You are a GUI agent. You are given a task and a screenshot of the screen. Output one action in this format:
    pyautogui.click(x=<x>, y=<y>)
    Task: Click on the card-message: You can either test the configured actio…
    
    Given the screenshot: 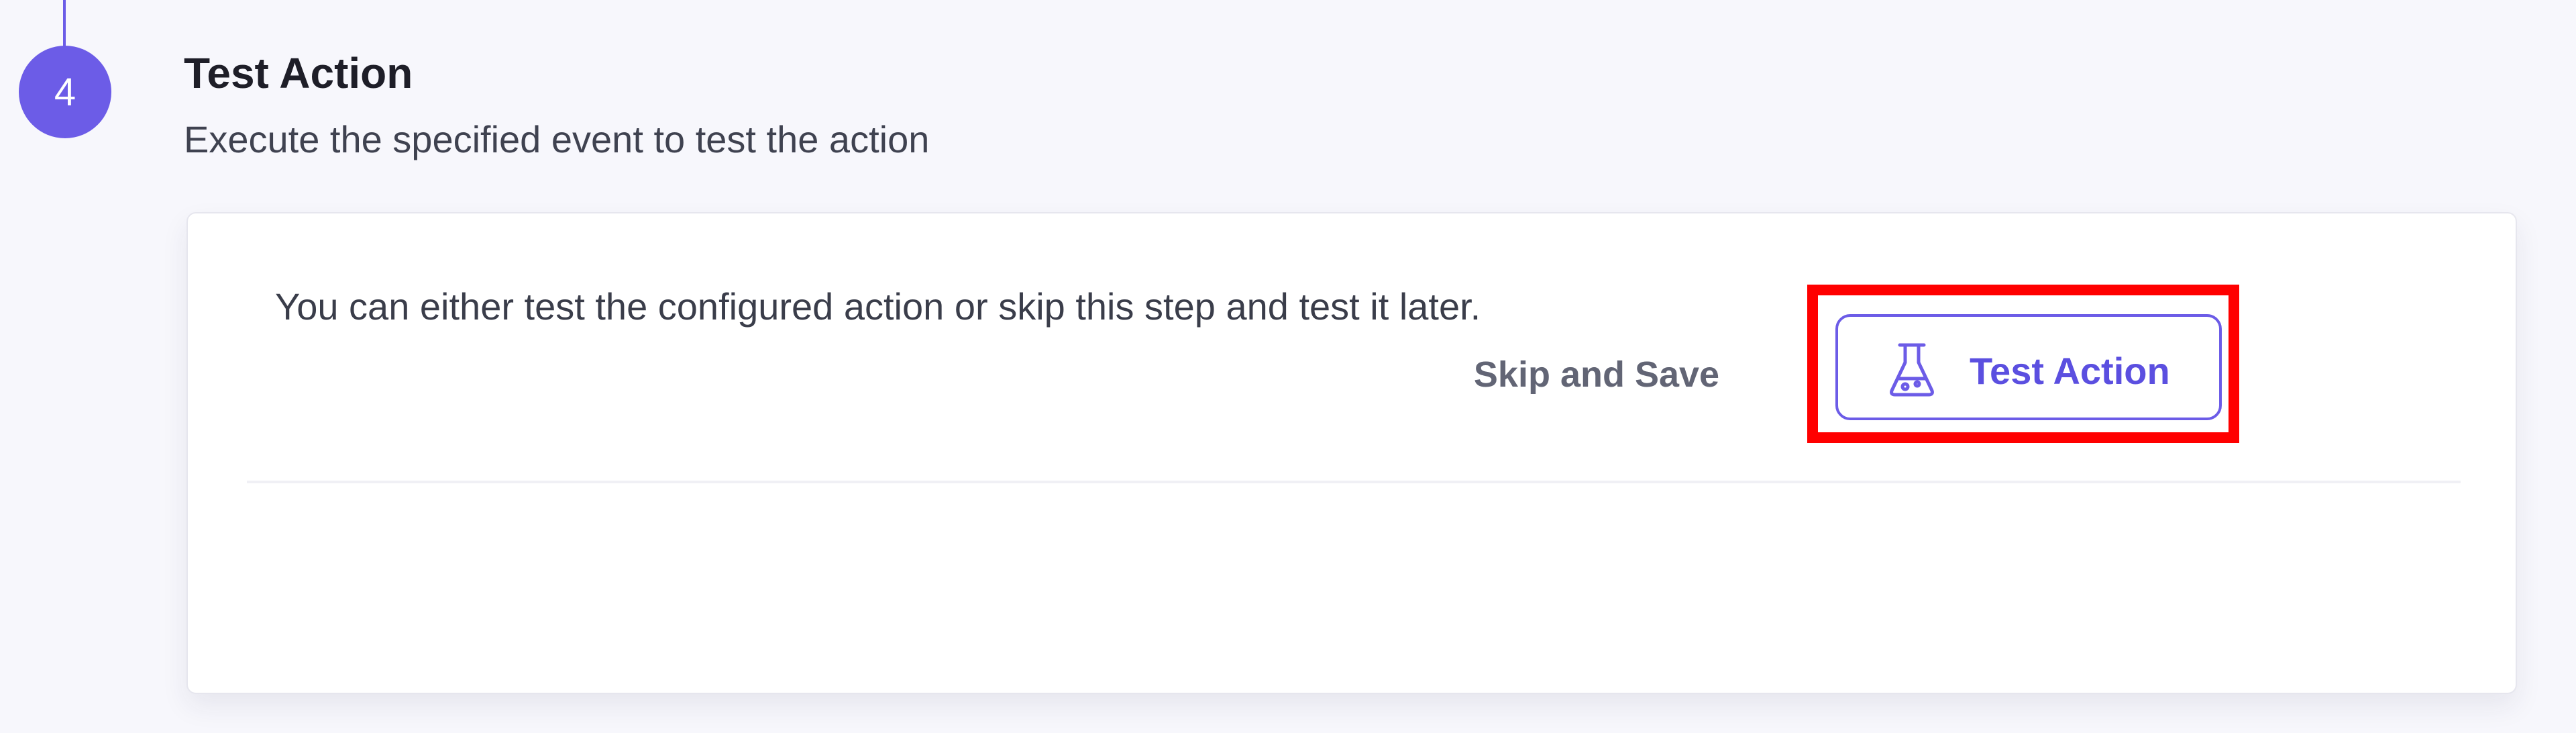 What is the action you would take?
    pyautogui.click(x=878, y=306)
    